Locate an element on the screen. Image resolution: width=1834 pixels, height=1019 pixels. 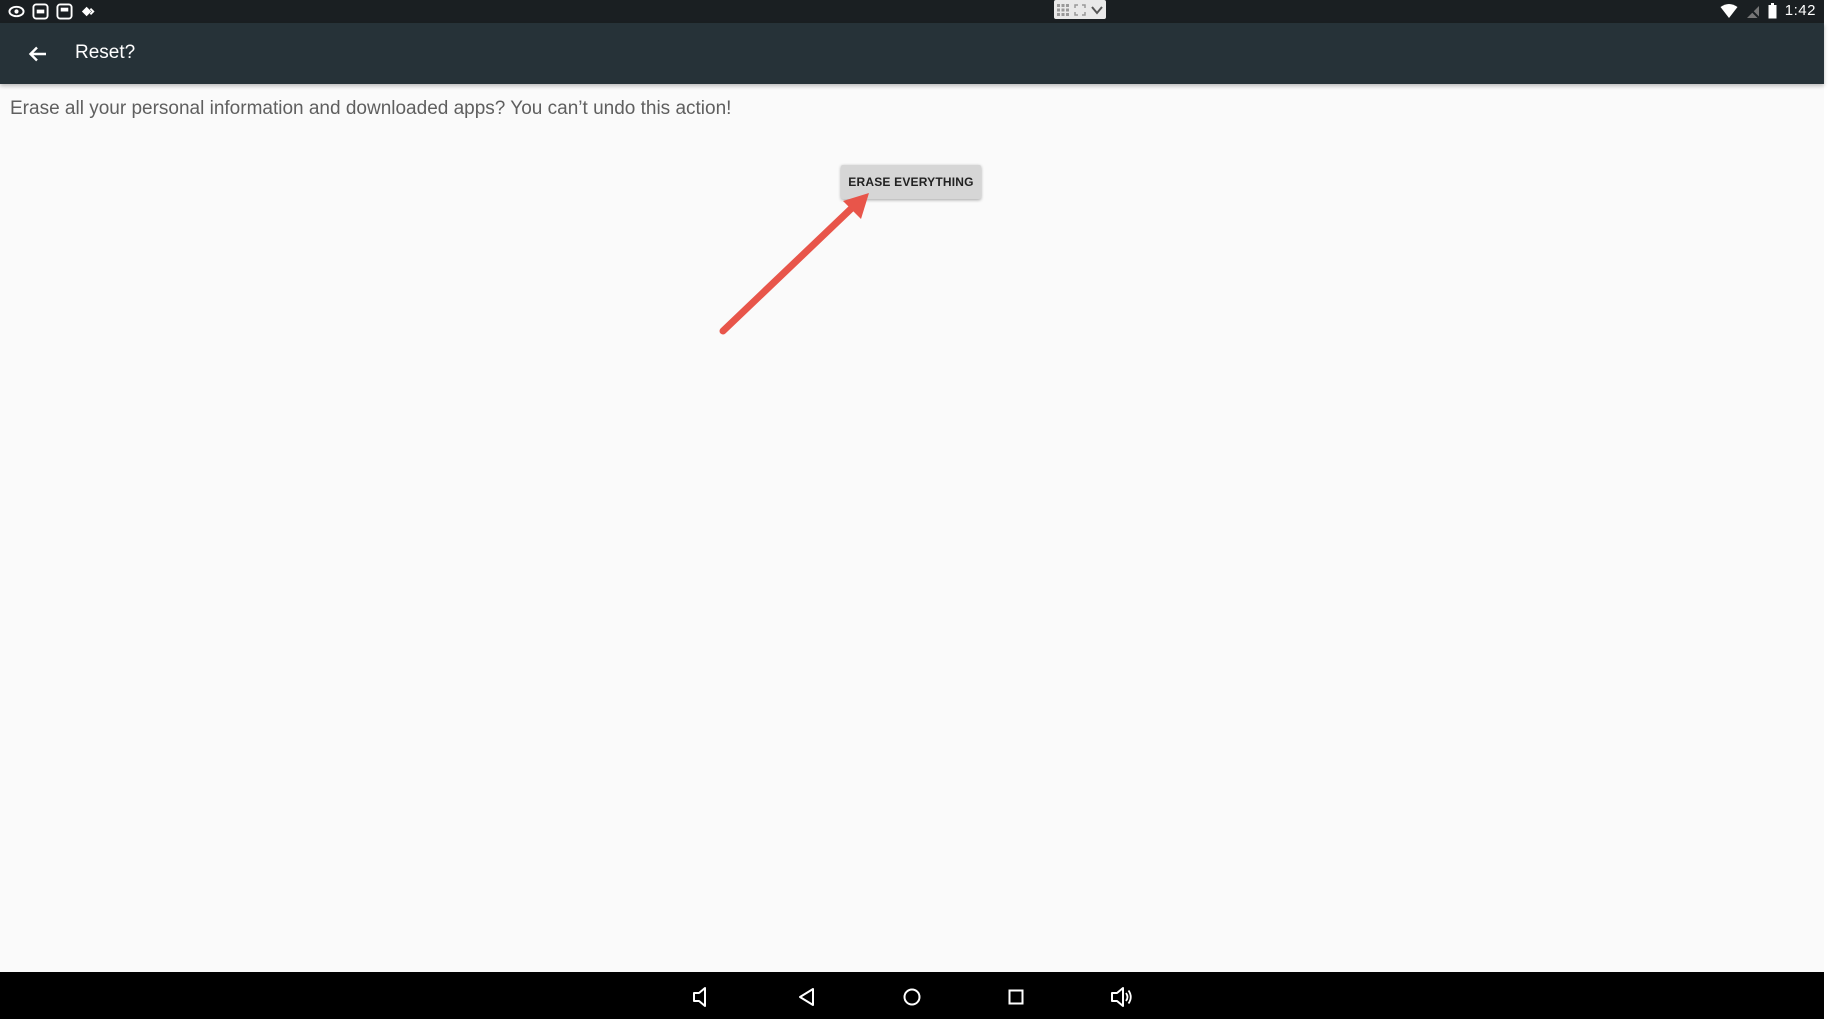
recents-icon is located at coordinates (1016, 997).